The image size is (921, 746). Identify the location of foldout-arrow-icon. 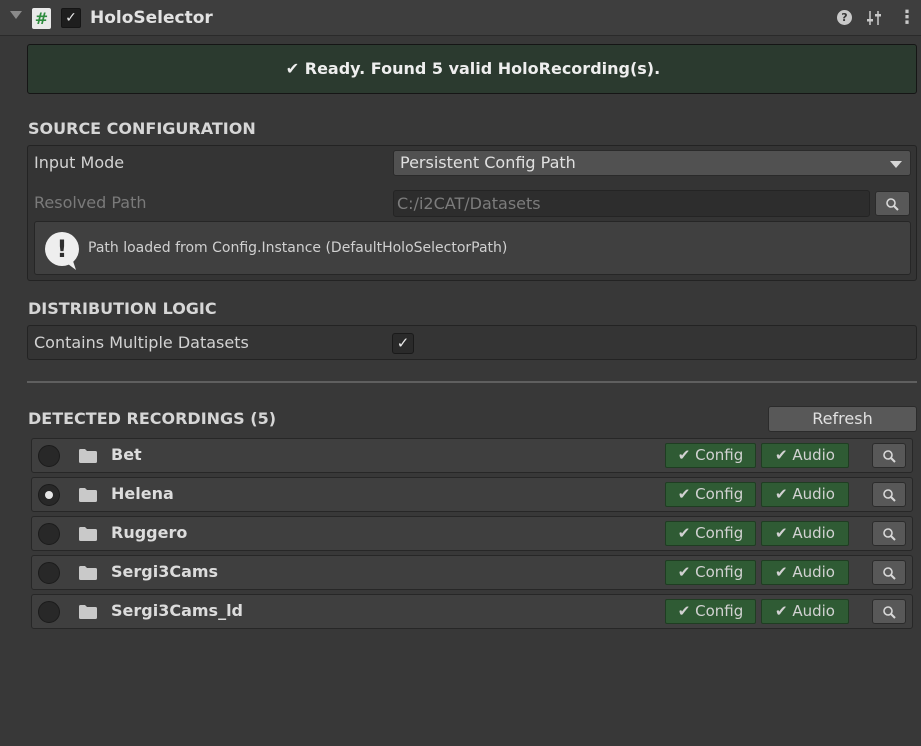
(16, 15).